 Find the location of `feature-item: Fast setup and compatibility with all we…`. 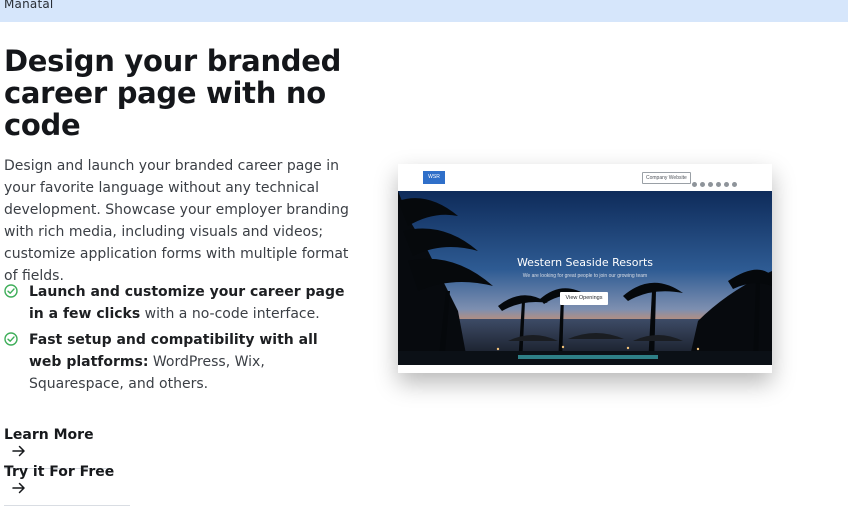

feature-item: Fast setup and compatibility with all we… is located at coordinates (176, 362).